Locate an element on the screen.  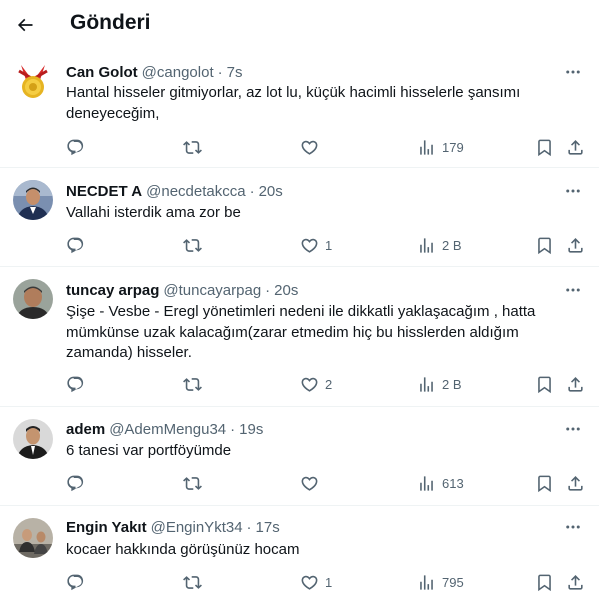
tweet-header: adem @AdemMengu34 · 19s is located at coordinates (164, 429).